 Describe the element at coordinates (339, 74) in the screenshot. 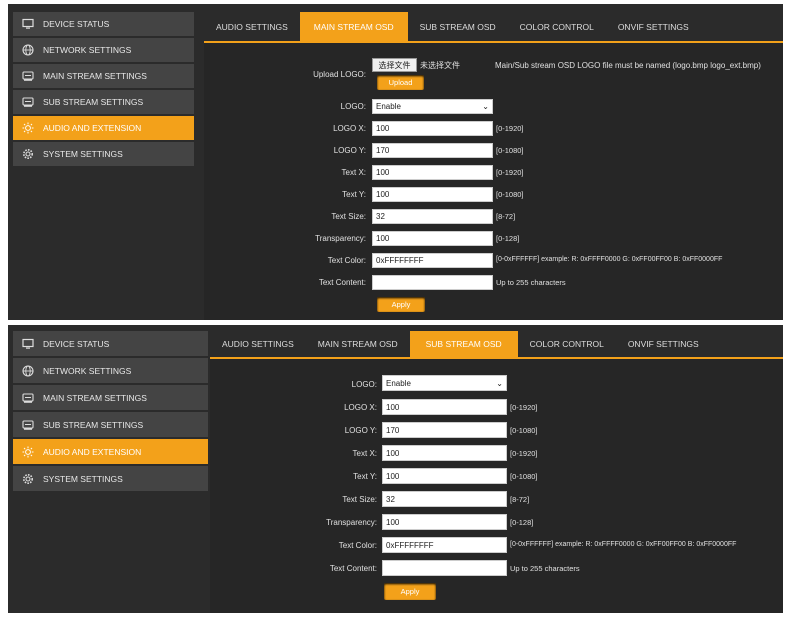

I see `upload-logo-label: Upload LOGO:` at that location.